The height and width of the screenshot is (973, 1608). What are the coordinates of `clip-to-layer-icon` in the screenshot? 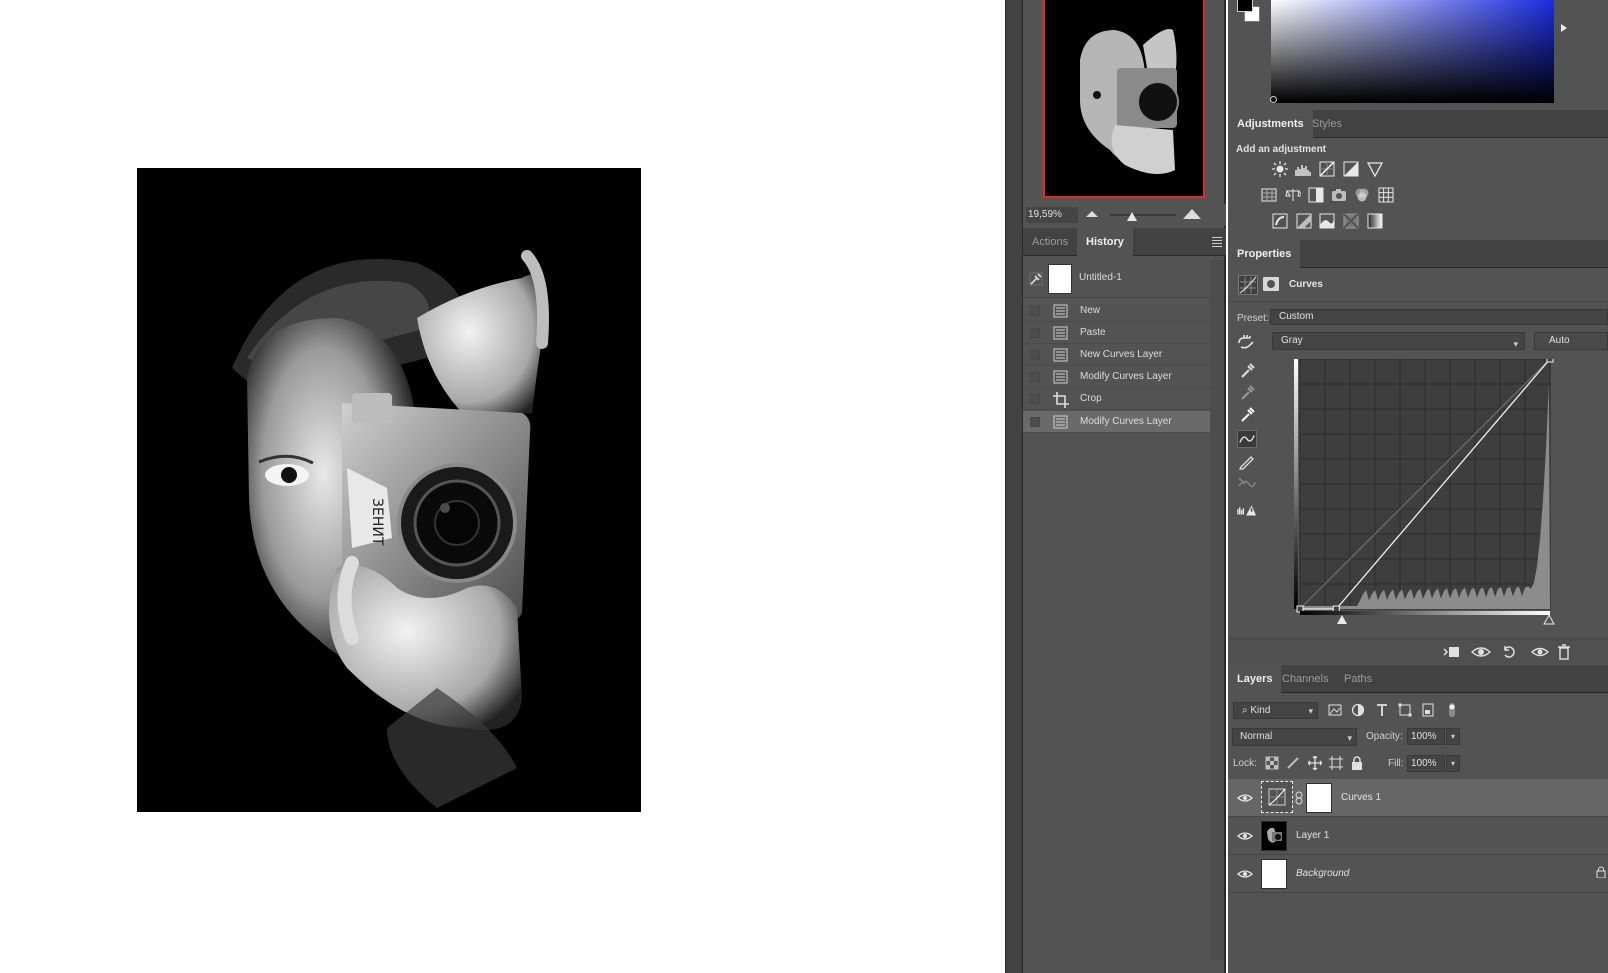 It's located at (1452, 652).